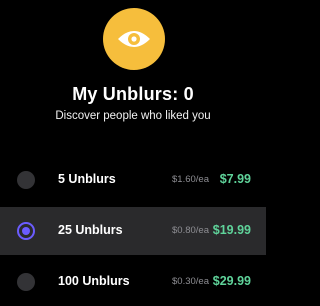  What do you see at coordinates (190, 230) in the screenshot?
I see `option-per-each: $0.80/ea` at bounding box center [190, 230].